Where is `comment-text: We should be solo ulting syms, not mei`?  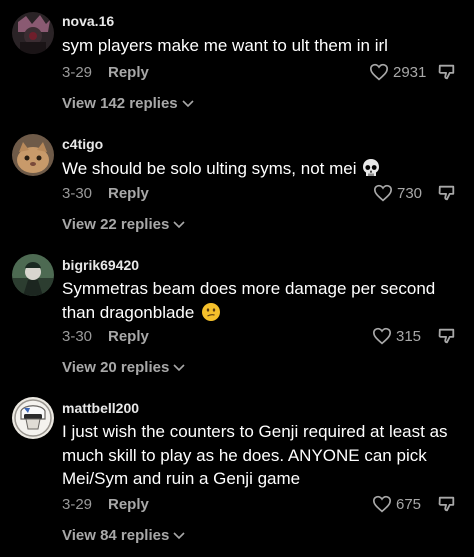
comment-text: We should be solo ulting syms, not mei is located at coordinates (262, 169).